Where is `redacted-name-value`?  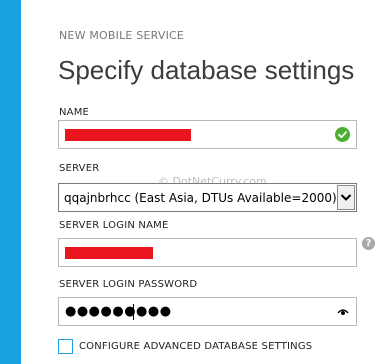 redacted-name-value is located at coordinates (128, 135).